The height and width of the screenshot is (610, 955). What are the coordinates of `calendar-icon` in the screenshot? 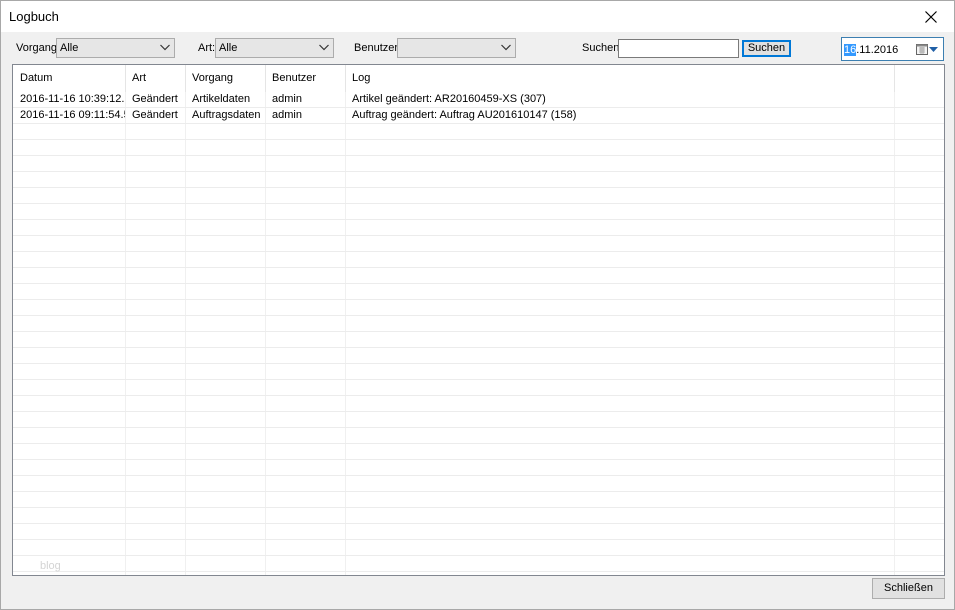 It's located at (922, 49).